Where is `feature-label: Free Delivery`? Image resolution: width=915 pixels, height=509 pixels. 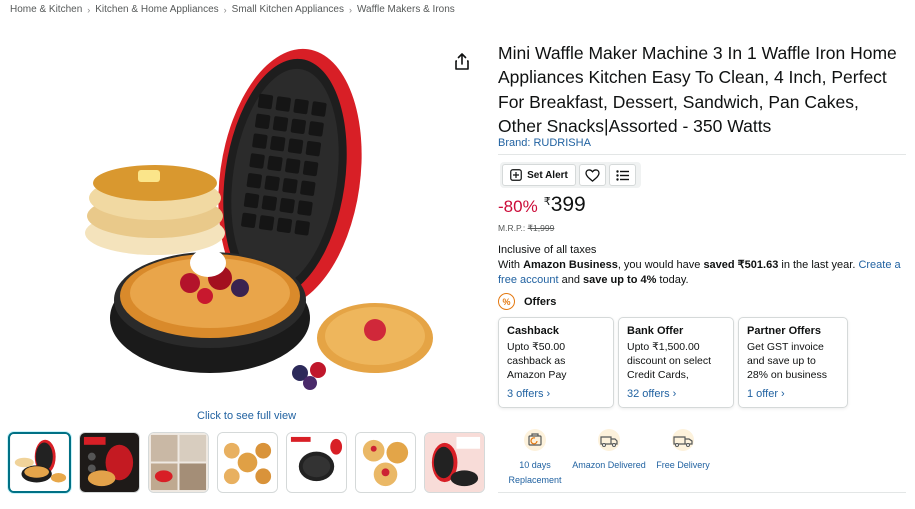 feature-label: Free Delivery is located at coordinates (683, 465).